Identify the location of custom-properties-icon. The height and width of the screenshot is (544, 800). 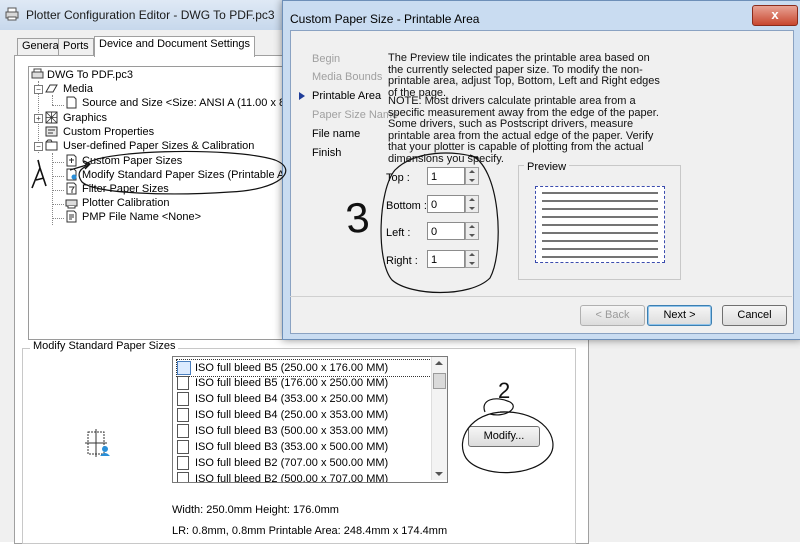
(51, 131).